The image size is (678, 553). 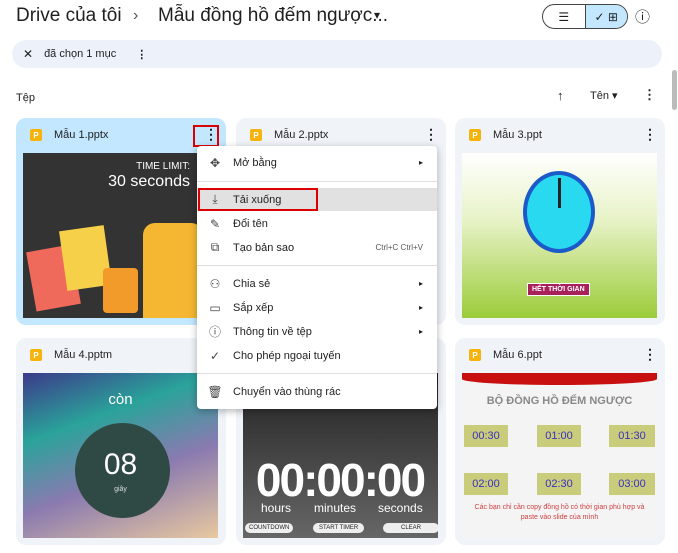 What do you see at coordinates (276, 508) in the screenshot?
I see `thumb-text: hours` at bounding box center [276, 508].